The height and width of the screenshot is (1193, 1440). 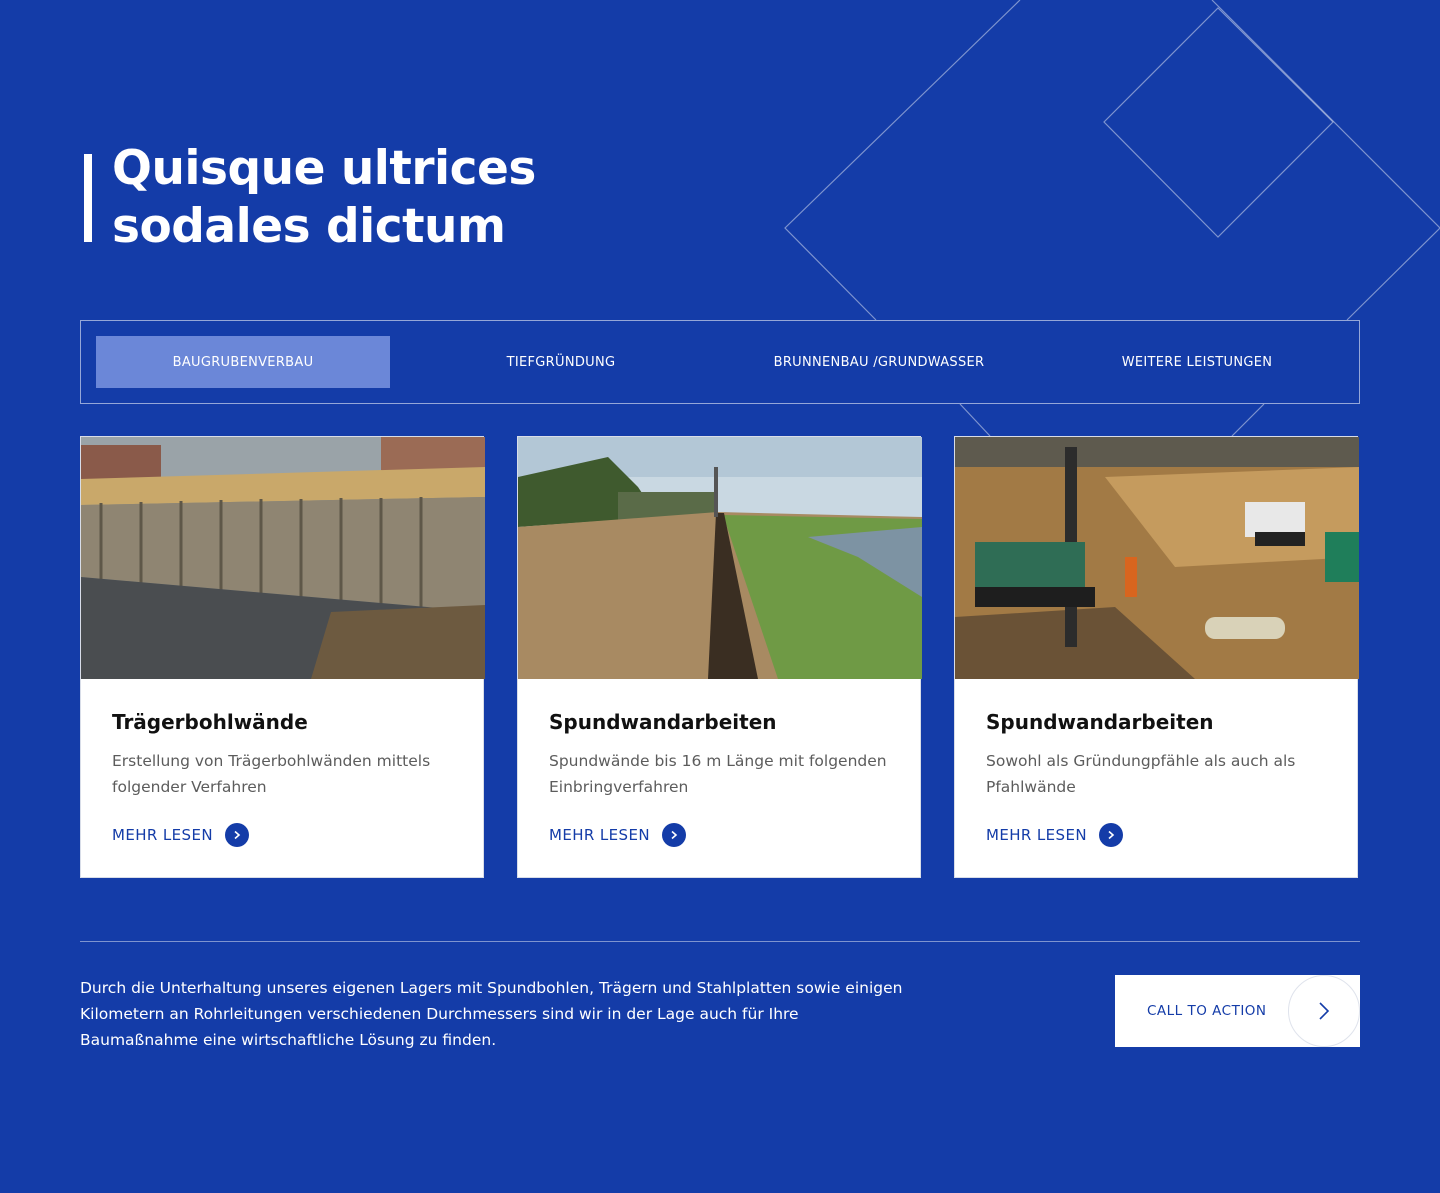 What do you see at coordinates (283, 558) in the screenshot?
I see `card-image-traegerbohlwand` at bounding box center [283, 558].